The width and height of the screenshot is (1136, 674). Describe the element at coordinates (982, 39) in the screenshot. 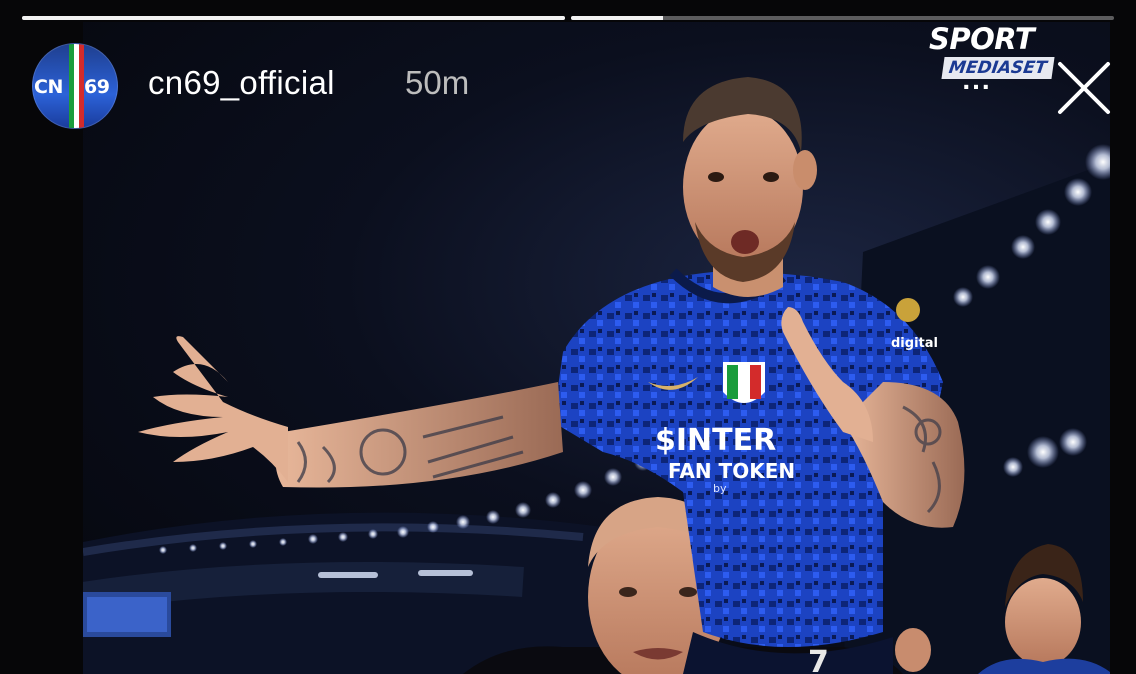

I see `broadcaster-logo-top: SPORT` at that location.